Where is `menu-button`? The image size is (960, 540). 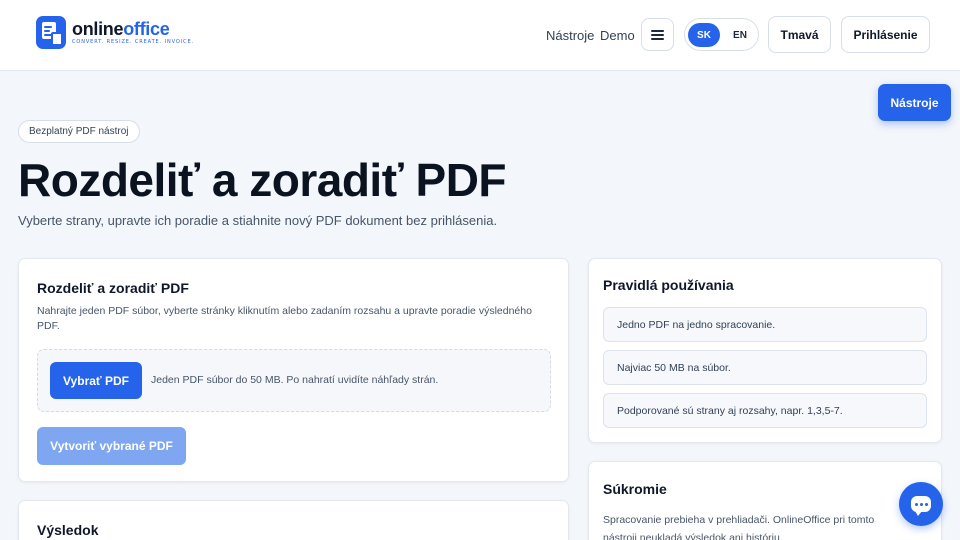 menu-button is located at coordinates (657, 34).